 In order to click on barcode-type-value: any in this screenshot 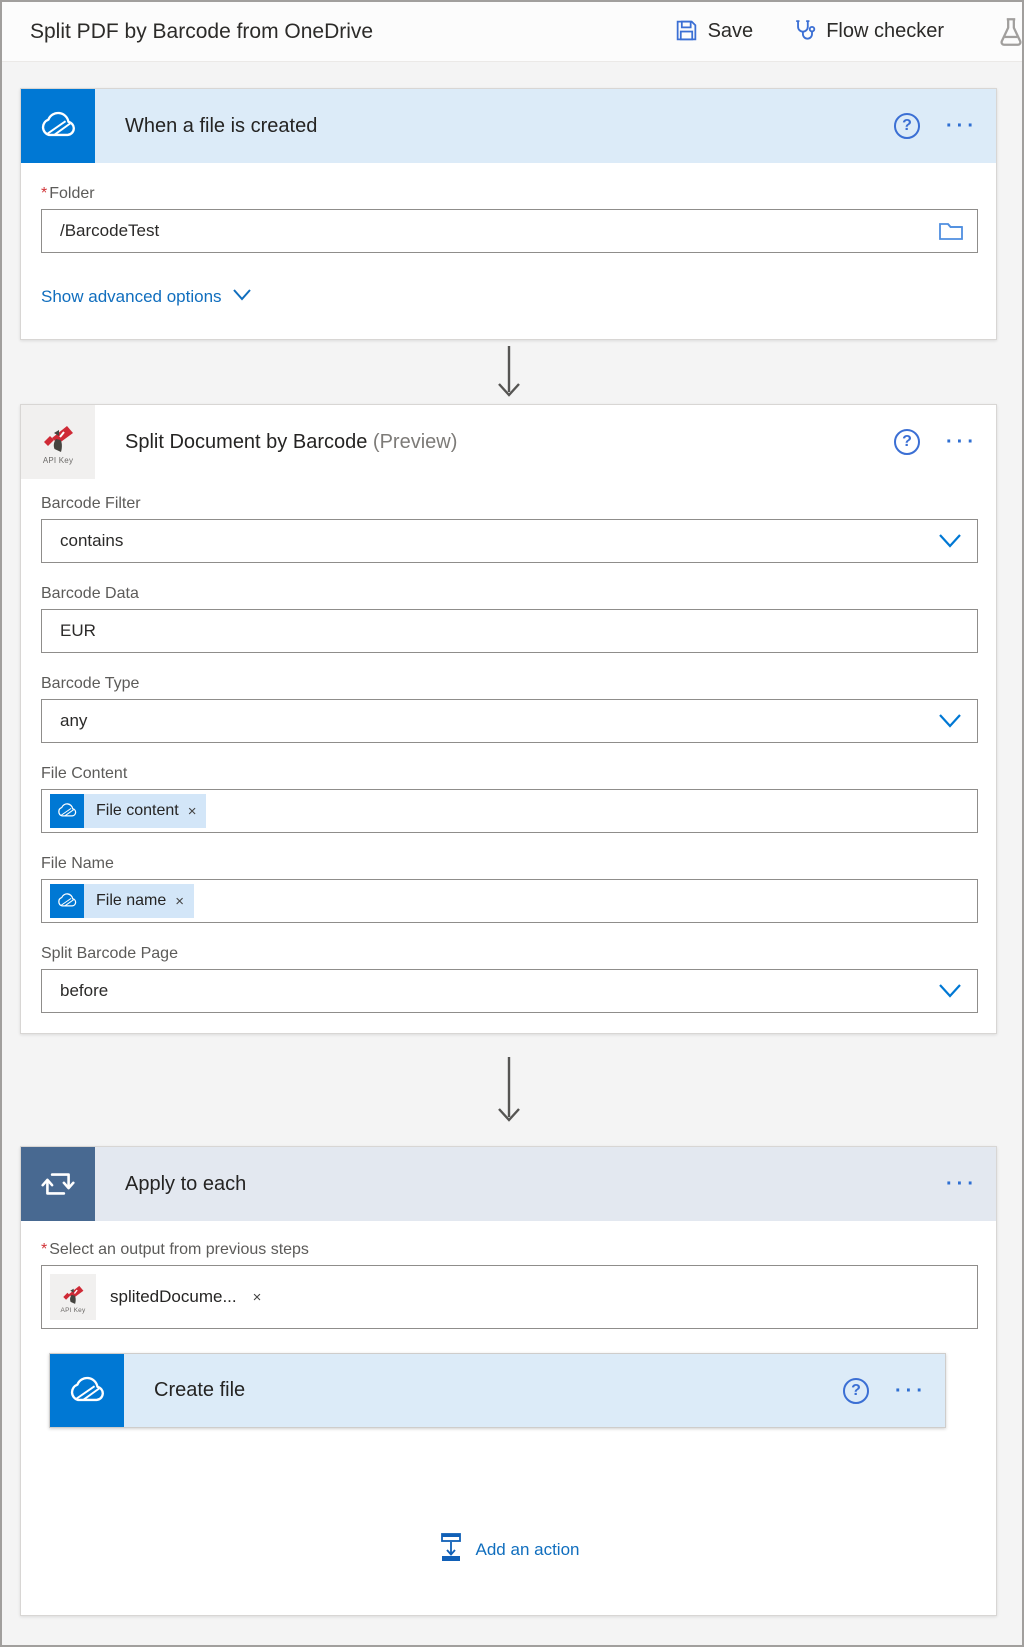, I will do `click(74, 720)`.